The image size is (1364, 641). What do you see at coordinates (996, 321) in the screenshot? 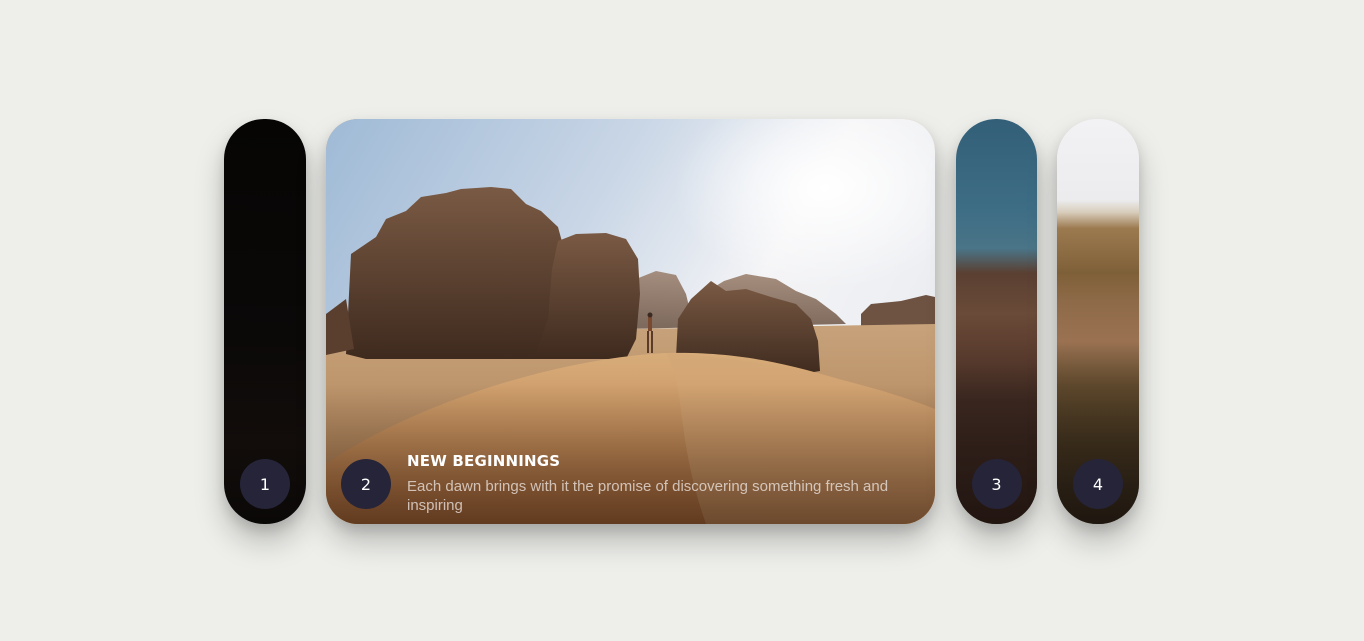
I see `card-3: 3` at bounding box center [996, 321].